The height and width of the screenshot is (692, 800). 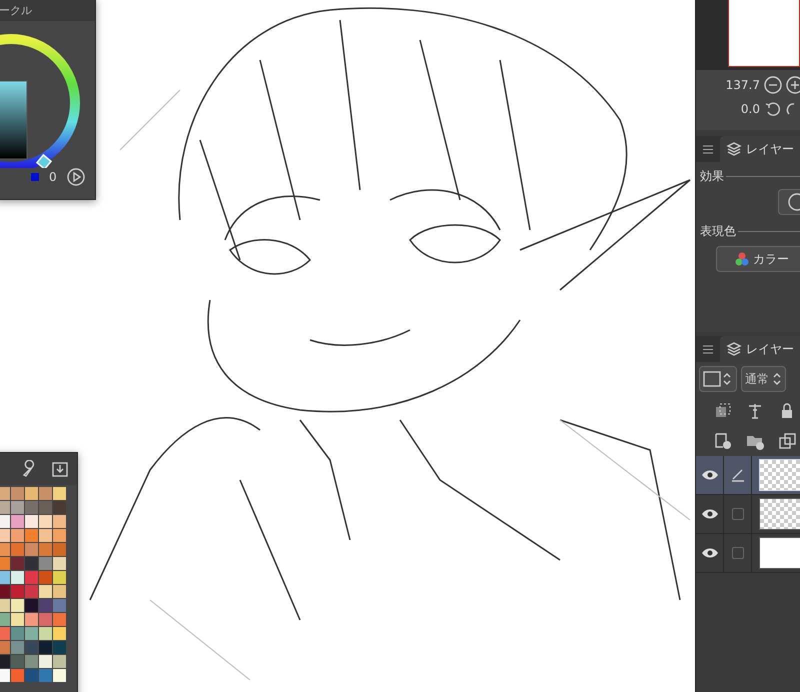 I want to click on color-swatch-icon, so click(x=35, y=177).